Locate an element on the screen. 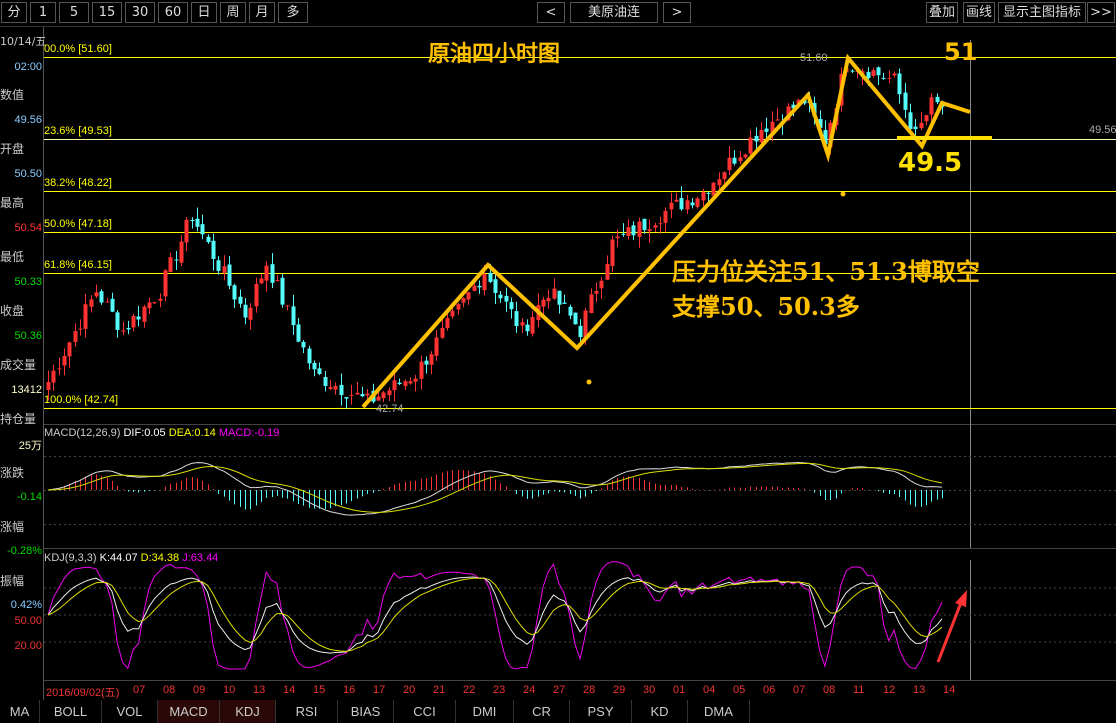 The width and height of the screenshot is (1116, 723). date-tick: 15 is located at coordinates (319, 690).